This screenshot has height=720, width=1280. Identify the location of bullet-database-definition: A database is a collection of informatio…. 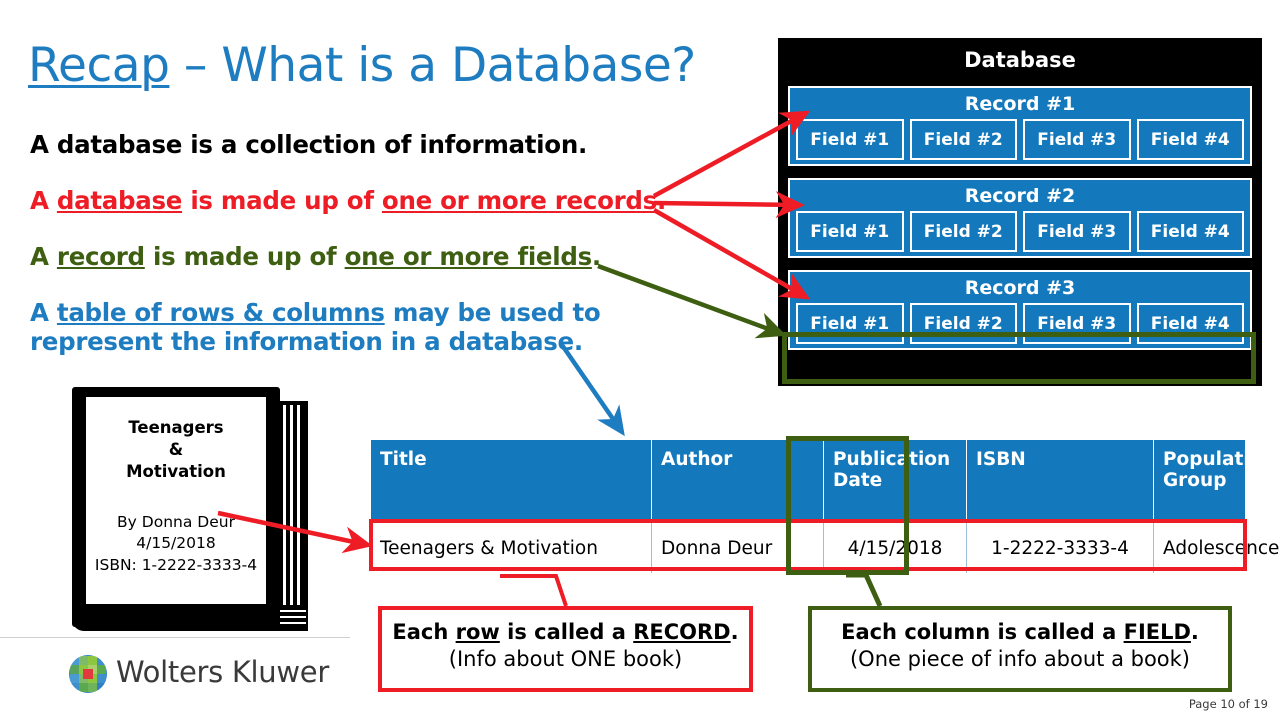
(308, 145).